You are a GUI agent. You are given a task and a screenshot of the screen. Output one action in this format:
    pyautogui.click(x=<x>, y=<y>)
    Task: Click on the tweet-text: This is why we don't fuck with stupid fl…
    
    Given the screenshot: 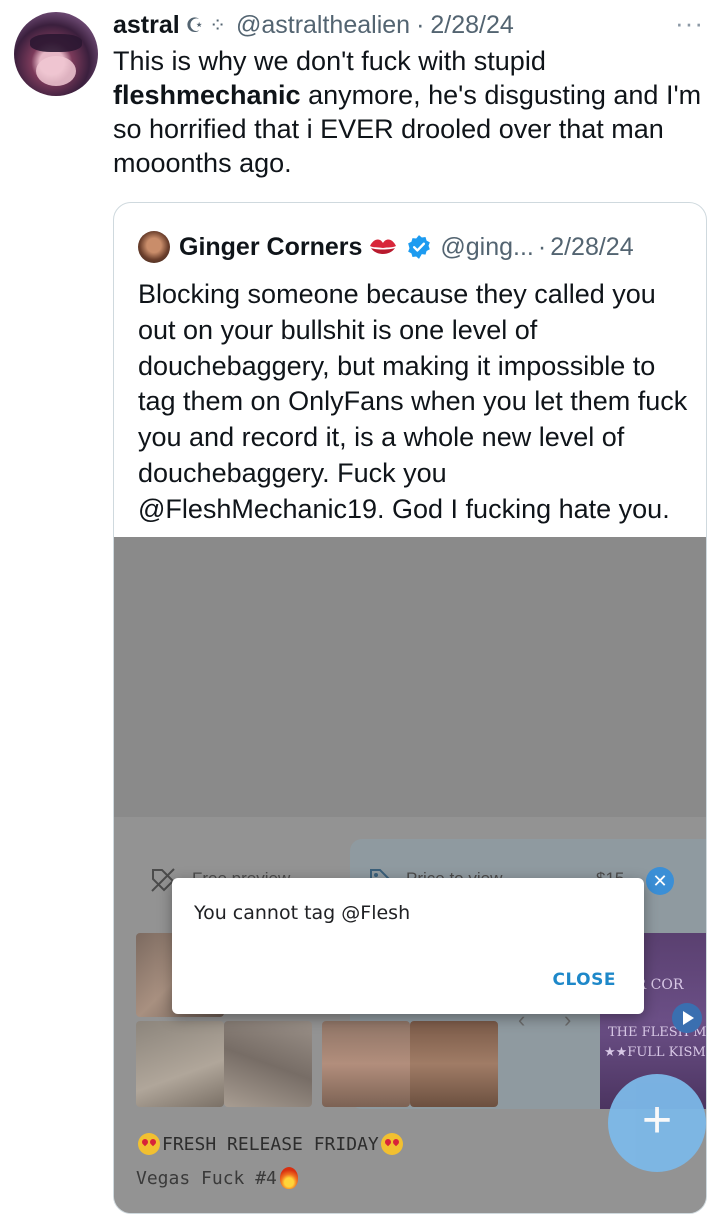 What is the action you would take?
    pyautogui.click(x=408, y=112)
    